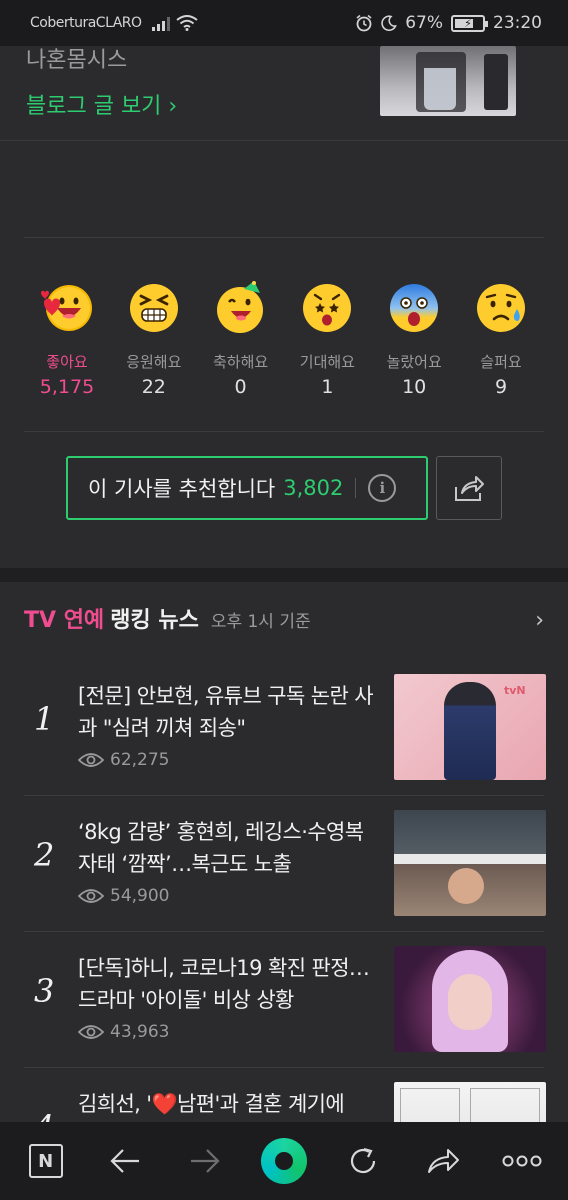 The image size is (568, 1200). I want to click on refresh-icon, so click(363, 1160).